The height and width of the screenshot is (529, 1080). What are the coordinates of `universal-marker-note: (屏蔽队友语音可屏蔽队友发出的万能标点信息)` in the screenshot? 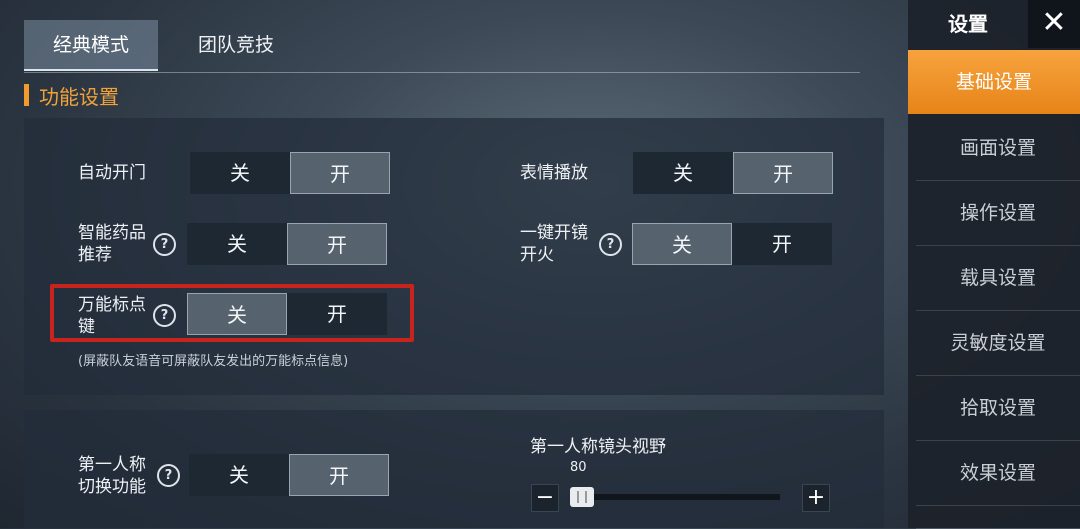 It's located at (213, 361).